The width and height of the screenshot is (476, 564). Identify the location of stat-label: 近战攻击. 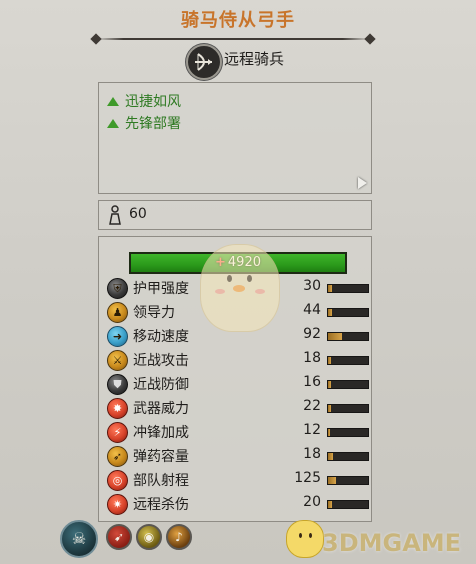
(161, 361).